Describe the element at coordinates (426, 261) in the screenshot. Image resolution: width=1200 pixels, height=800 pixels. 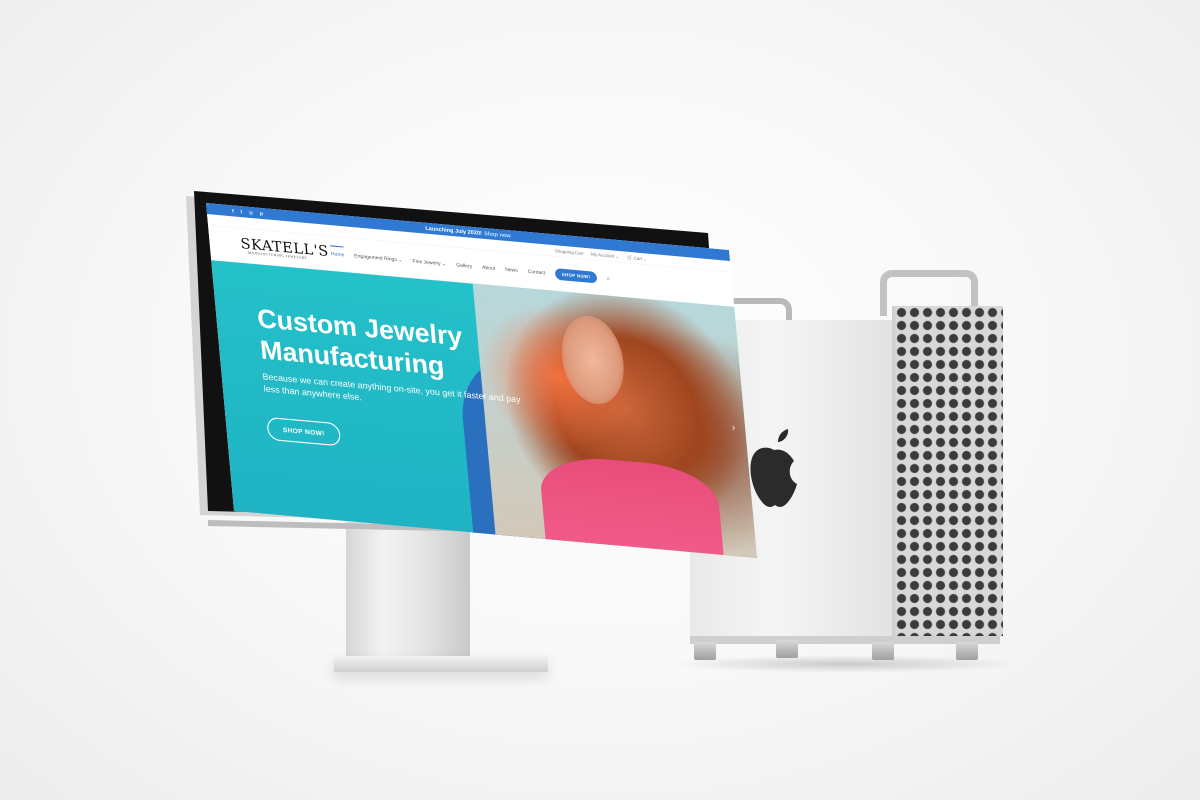
I see `nav-label: Fine Jewelry` at that location.